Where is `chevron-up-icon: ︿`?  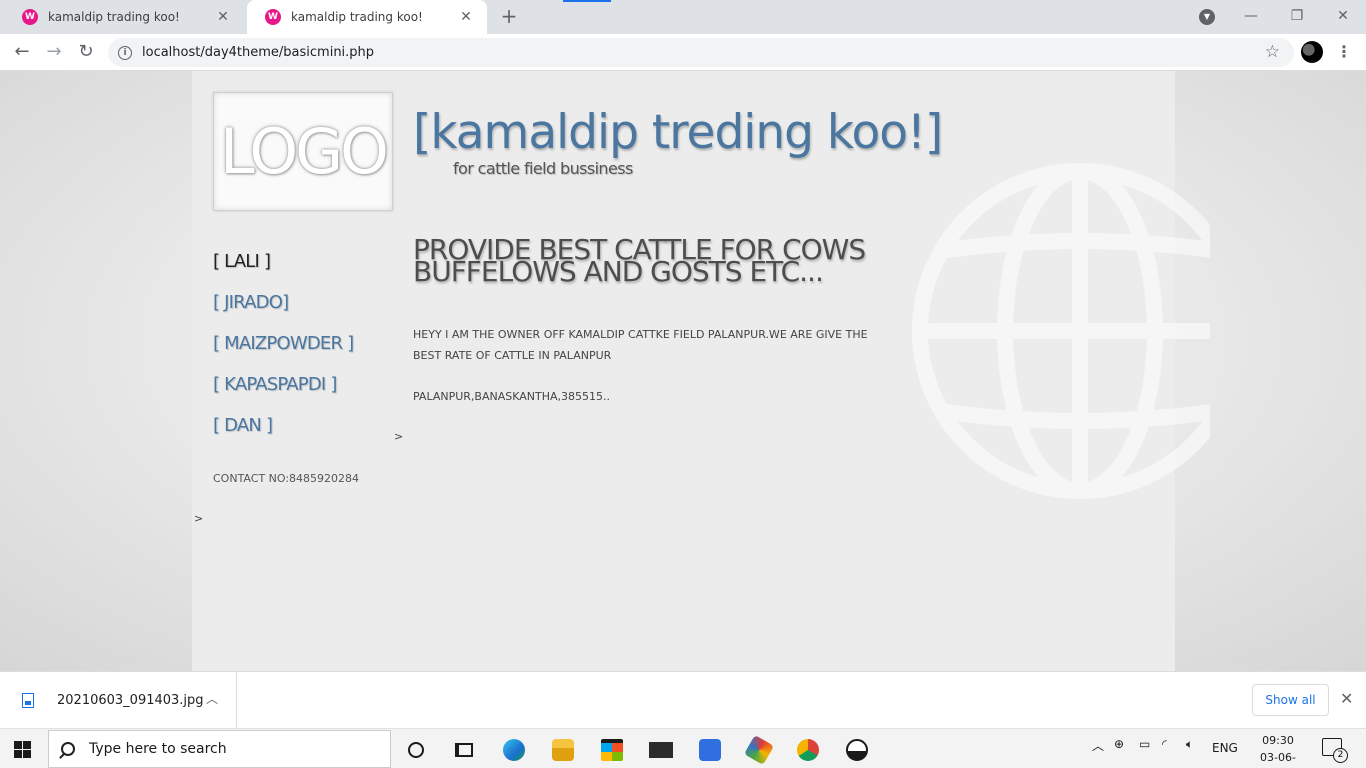 chevron-up-icon: ︿ is located at coordinates (212, 698).